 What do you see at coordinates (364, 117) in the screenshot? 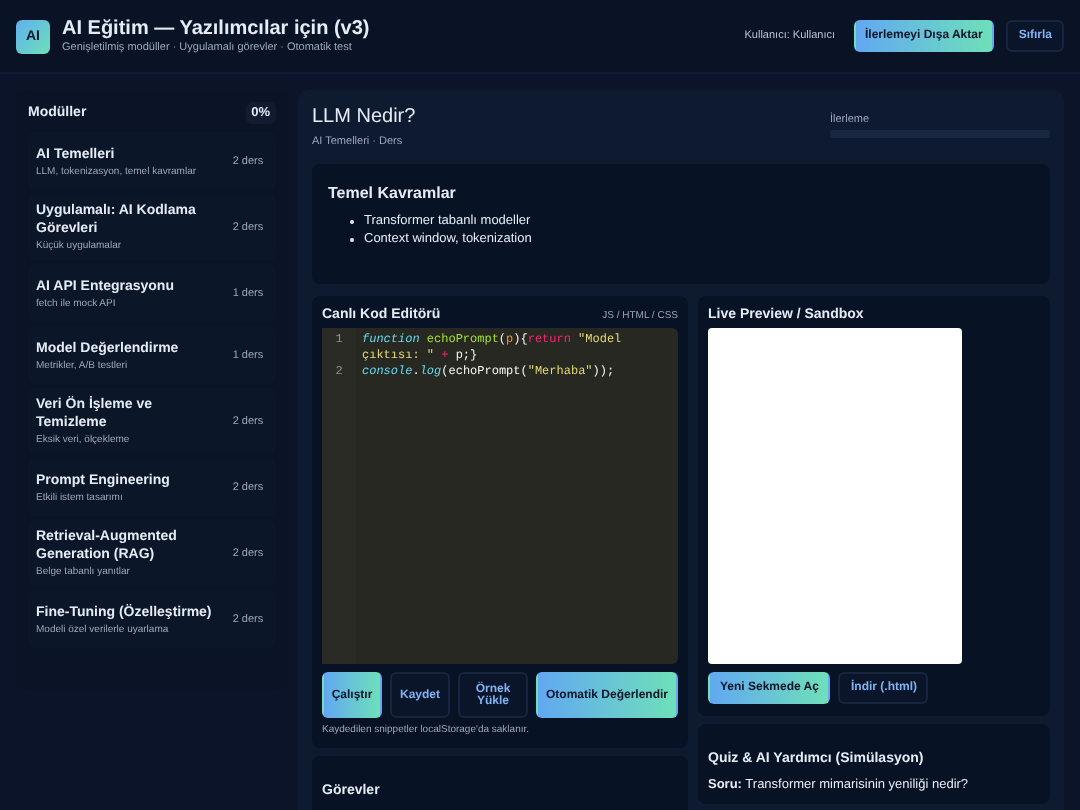
I see `lesson-title: LLM Nedir?` at bounding box center [364, 117].